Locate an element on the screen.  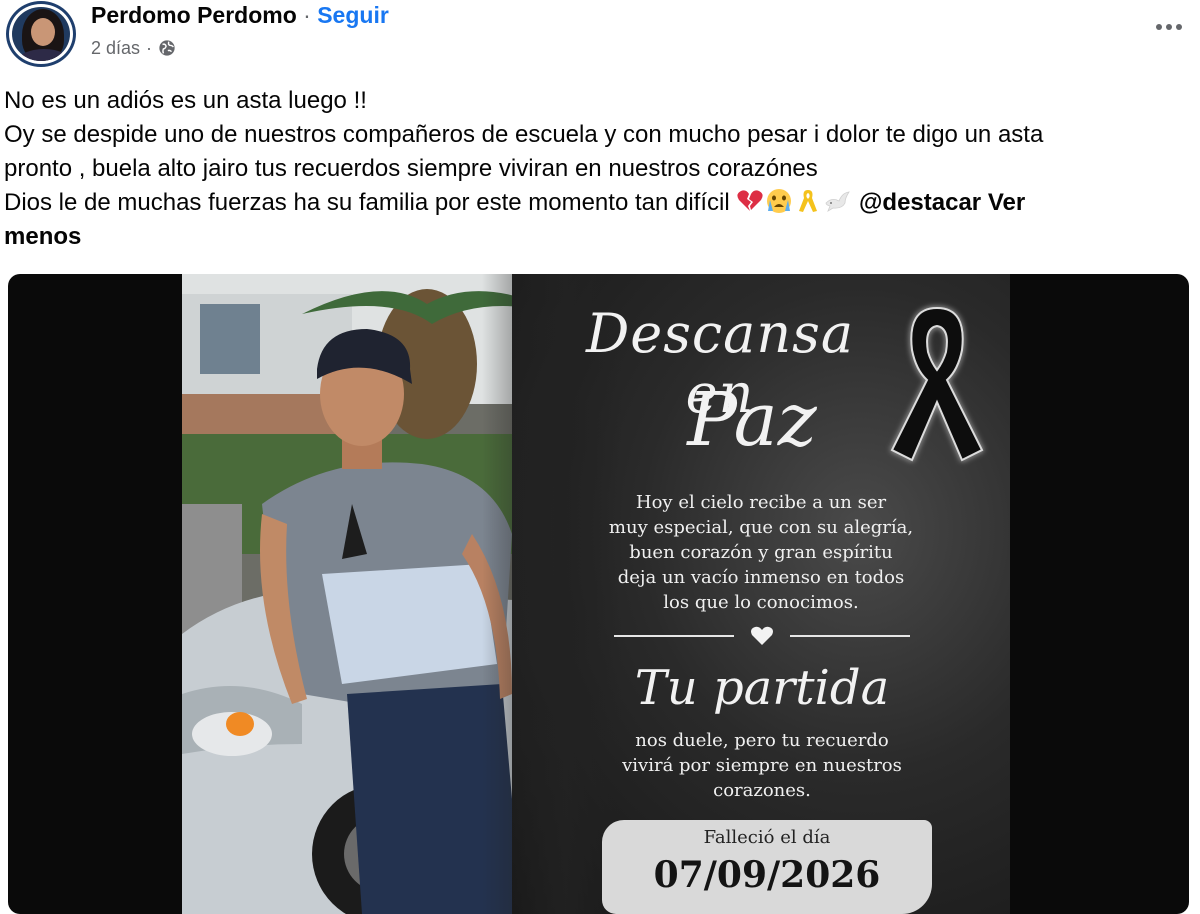
post-header: Perdomo Perdomo · Seguir 2 días · is located at coordinates (600, 35).